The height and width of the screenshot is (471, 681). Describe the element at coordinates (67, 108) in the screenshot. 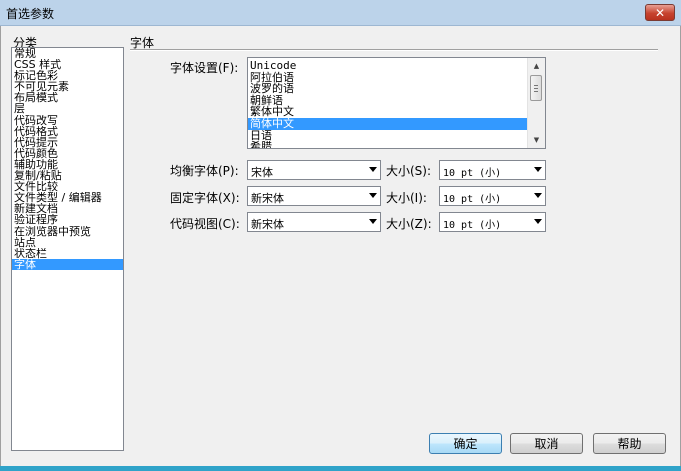

I see `category-item: 层` at that location.